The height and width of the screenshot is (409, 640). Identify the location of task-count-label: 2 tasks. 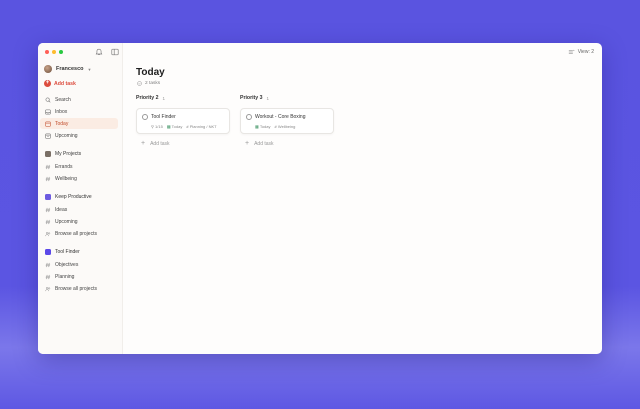
(153, 83).